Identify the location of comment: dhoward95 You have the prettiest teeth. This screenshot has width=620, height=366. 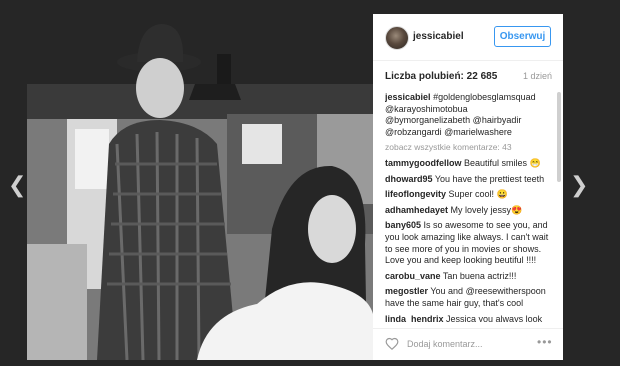
(468, 180).